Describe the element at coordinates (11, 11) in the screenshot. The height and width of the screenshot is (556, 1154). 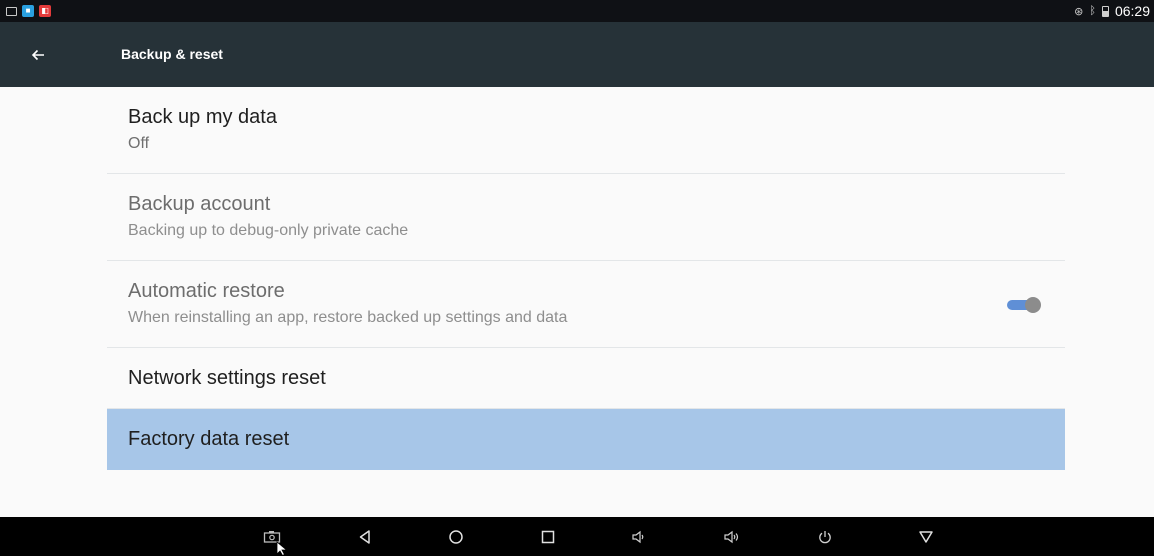
I see `screen-notification-icon` at that location.